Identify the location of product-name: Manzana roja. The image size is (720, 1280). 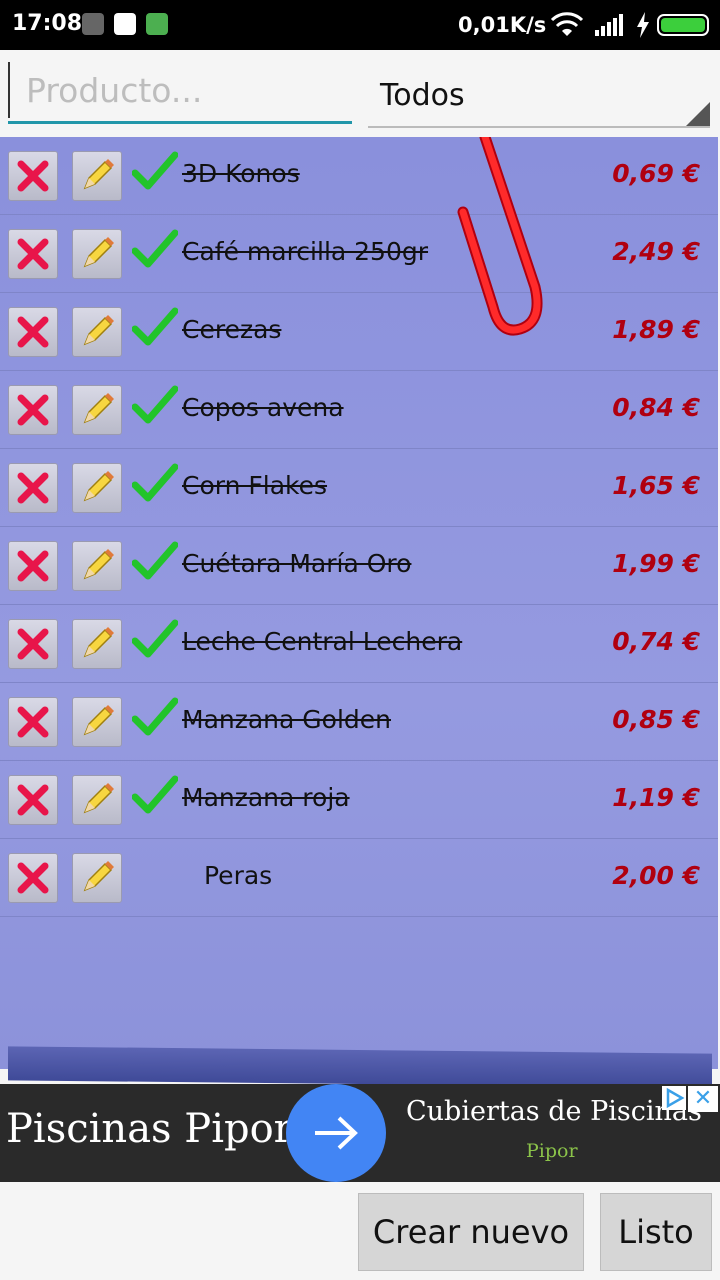
(266, 797).